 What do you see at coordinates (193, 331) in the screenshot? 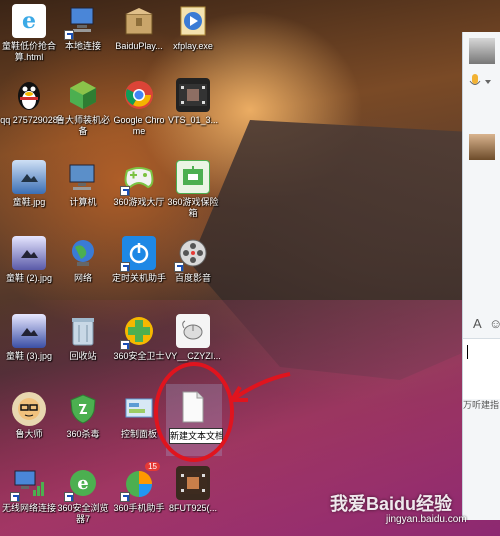
I see `mouse-icon` at bounding box center [193, 331].